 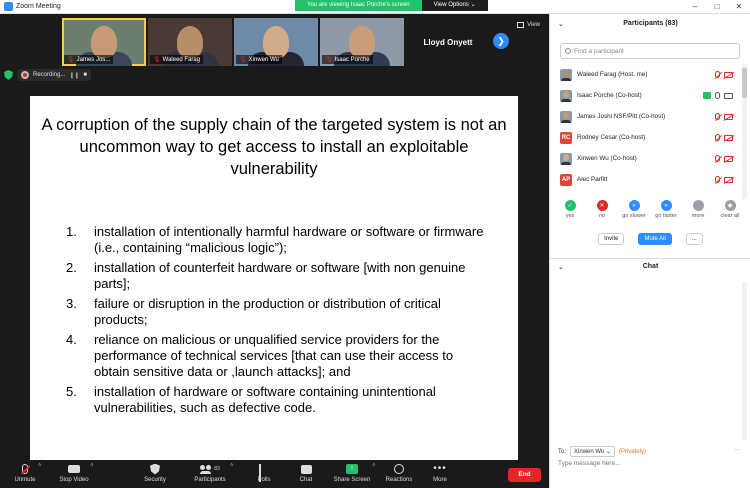 I want to click on view-options-button: View Options ⌄, so click(x=454, y=5).